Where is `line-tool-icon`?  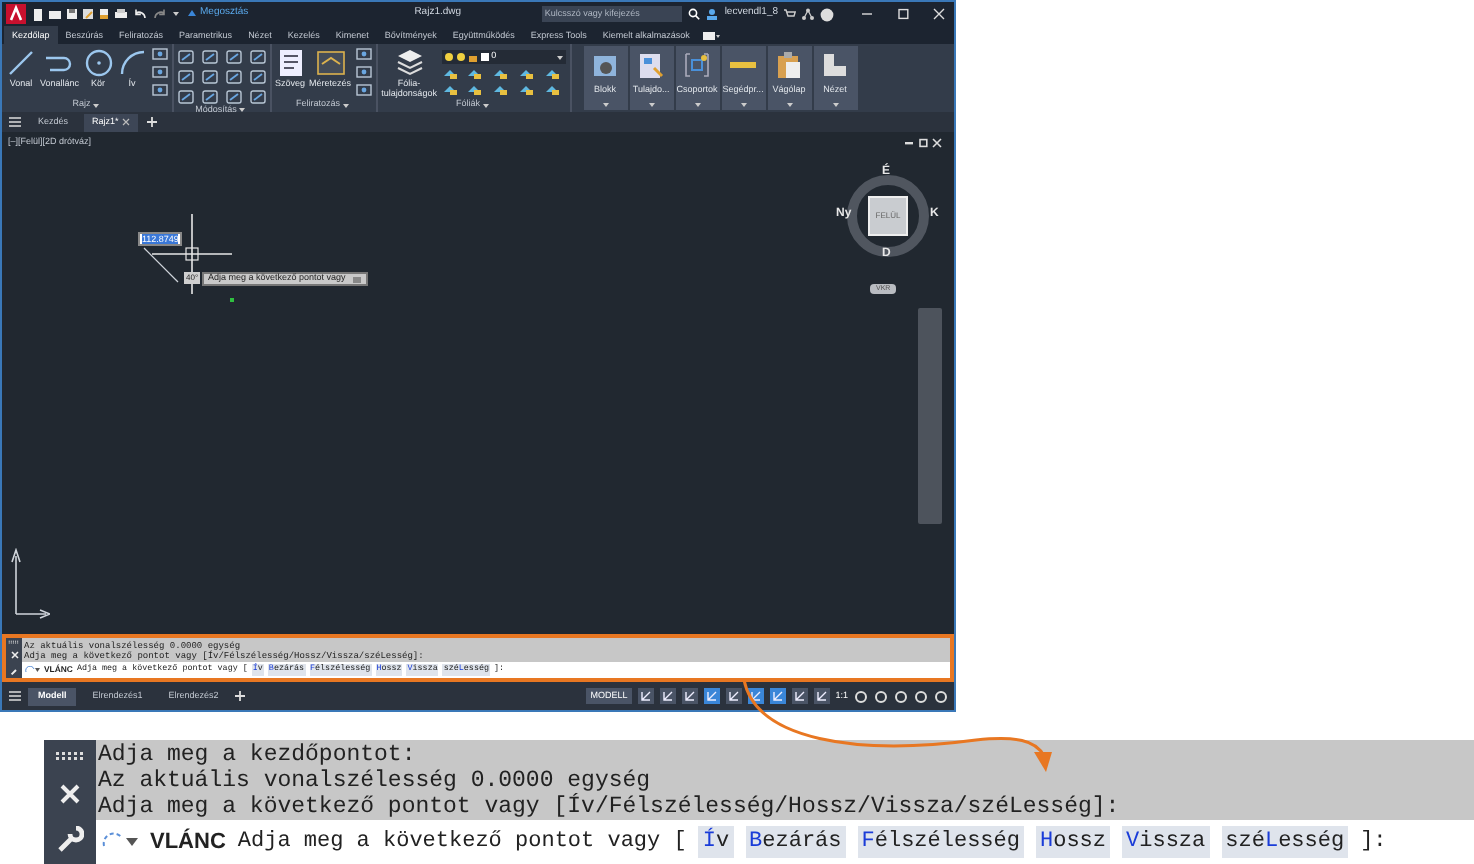 line-tool-icon is located at coordinates (21, 63).